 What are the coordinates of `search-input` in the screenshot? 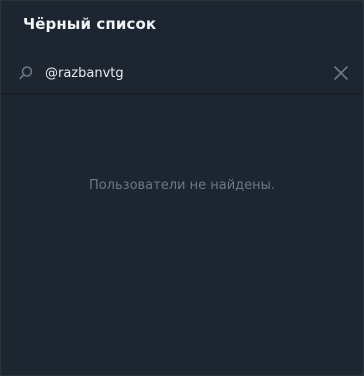 It's located at (180, 73).